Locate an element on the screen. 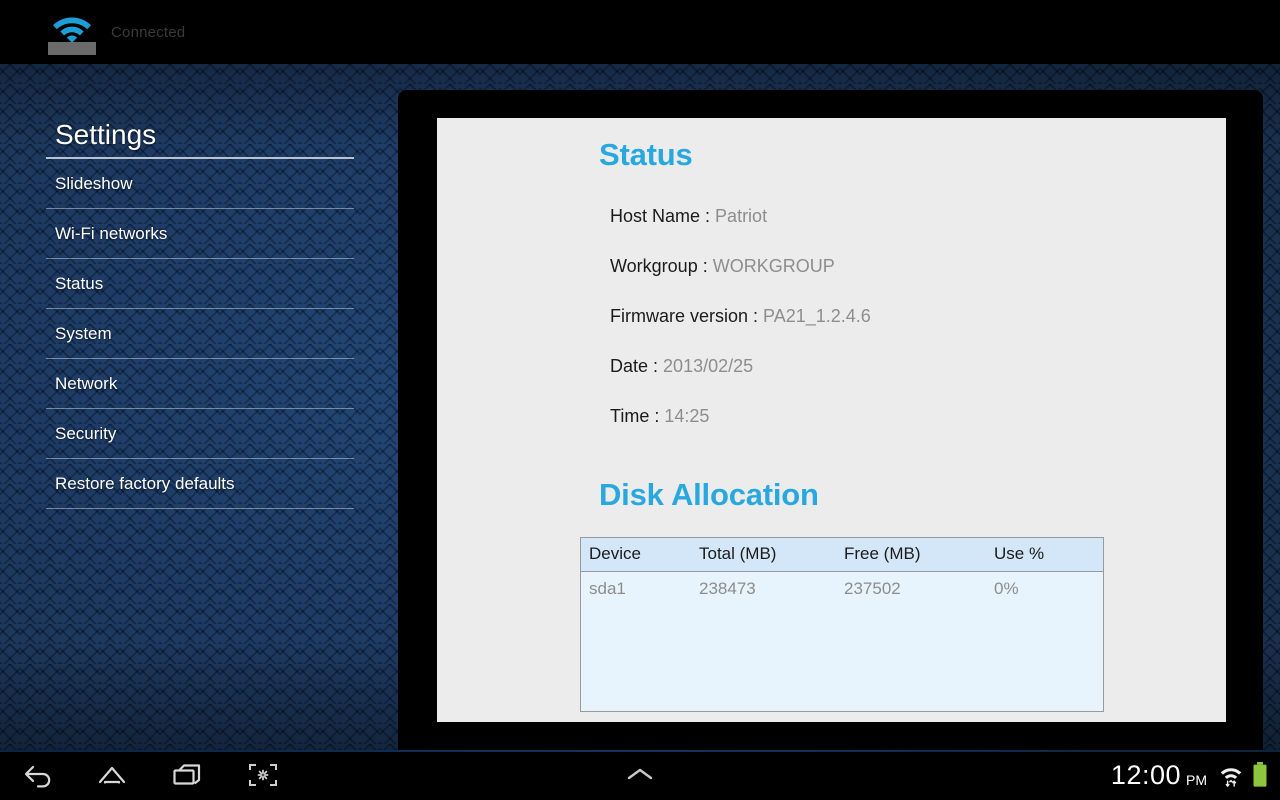  cell-free: 237502 is located at coordinates (872, 588).